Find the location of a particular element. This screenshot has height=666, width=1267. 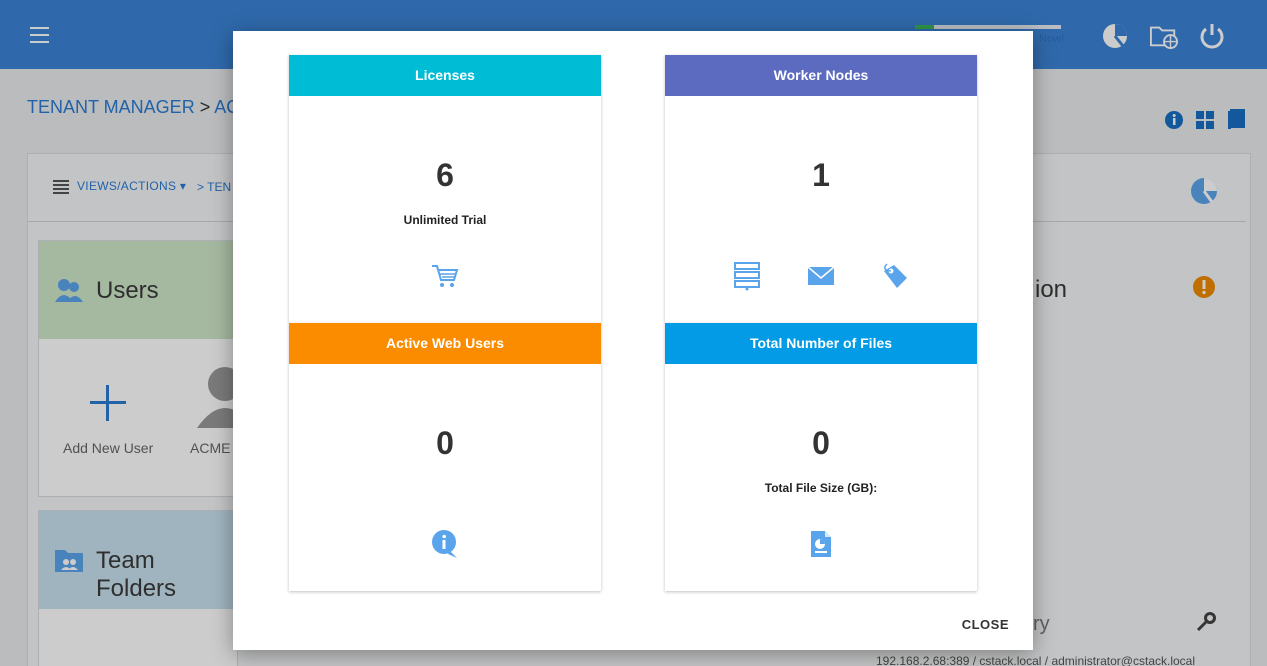

licenses-count: 6 is located at coordinates (445, 175).